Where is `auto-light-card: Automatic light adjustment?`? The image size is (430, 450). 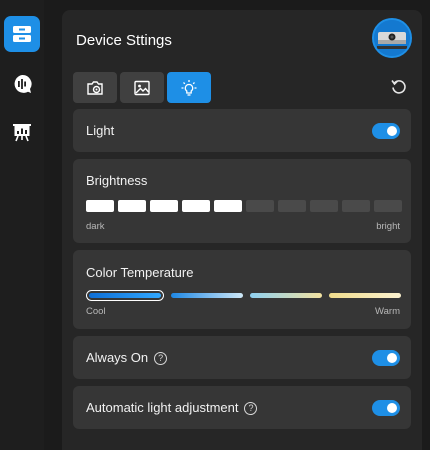 auto-light-card: Automatic light adjustment? is located at coordinates (242, 407).